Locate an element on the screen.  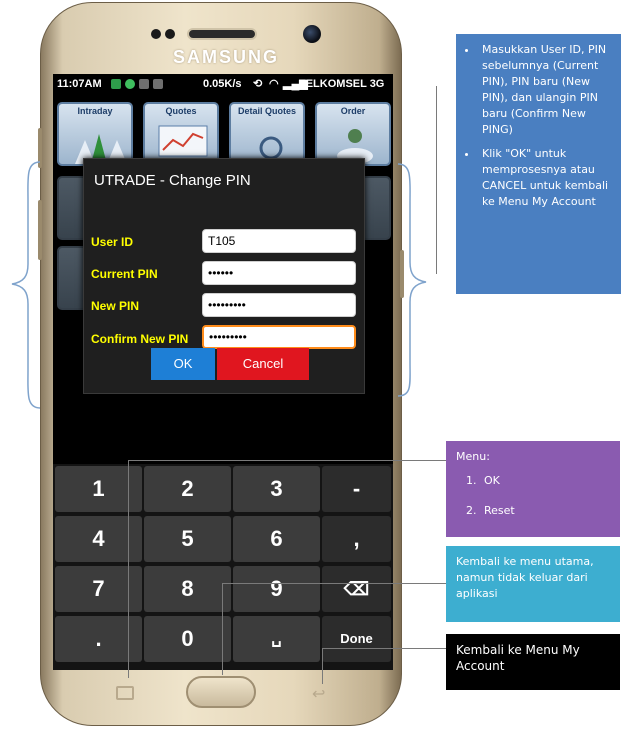
carrier-label: TELKOMSEL 3G is located at coordinates (342, 84).